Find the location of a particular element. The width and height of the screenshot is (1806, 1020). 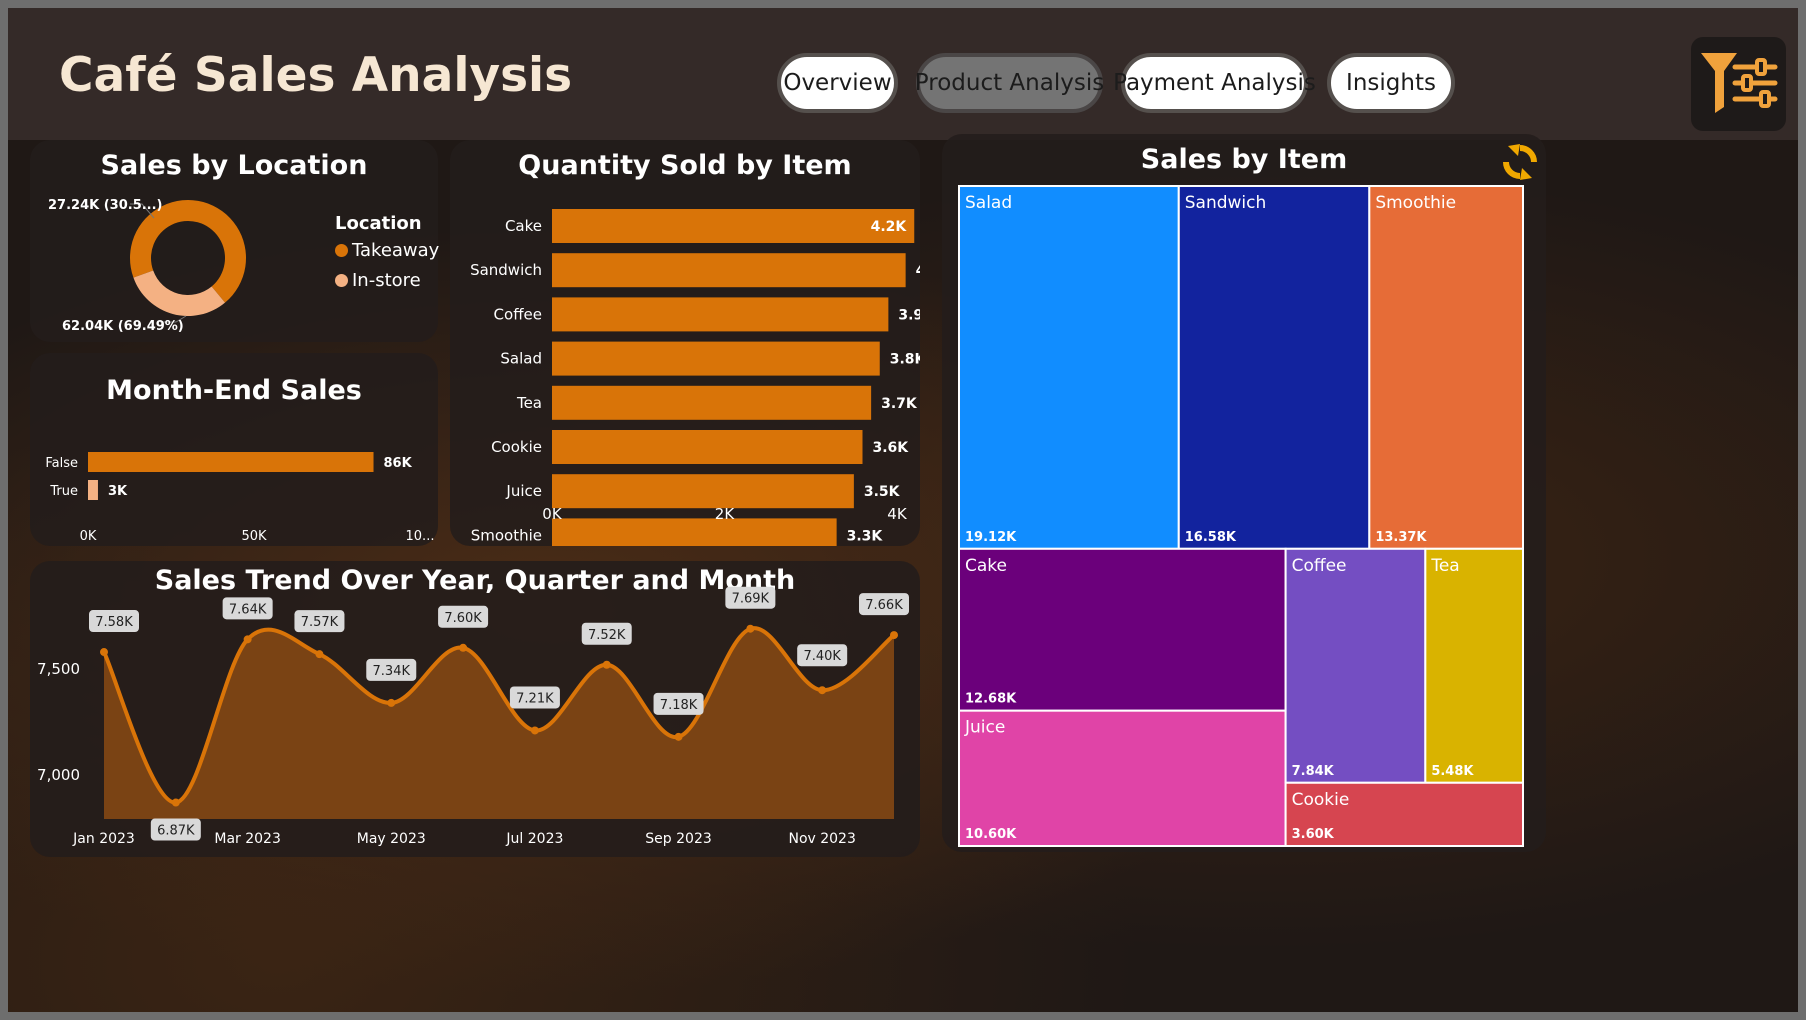

tile-coffee is located at coordinates (1355, 665).